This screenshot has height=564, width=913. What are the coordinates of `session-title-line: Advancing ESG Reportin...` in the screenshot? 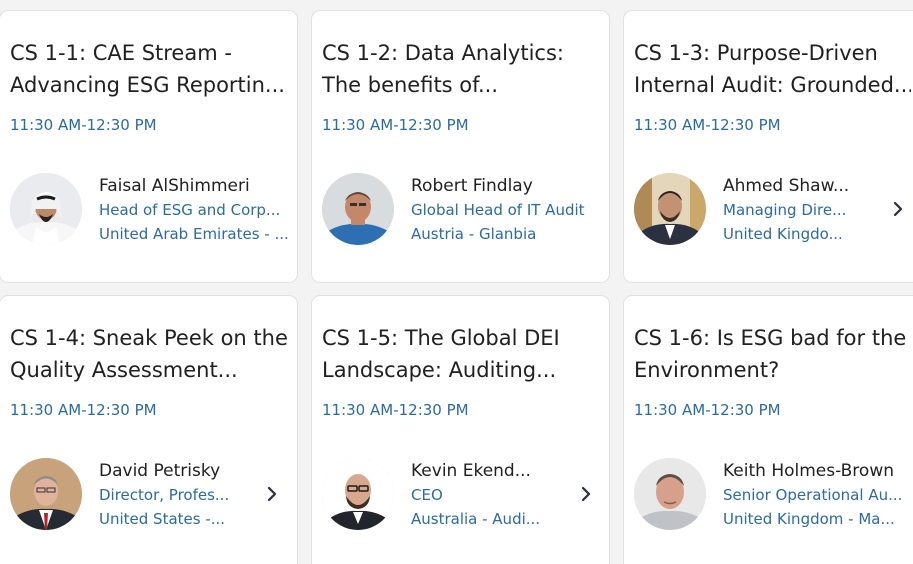 It's located at (147, 85).